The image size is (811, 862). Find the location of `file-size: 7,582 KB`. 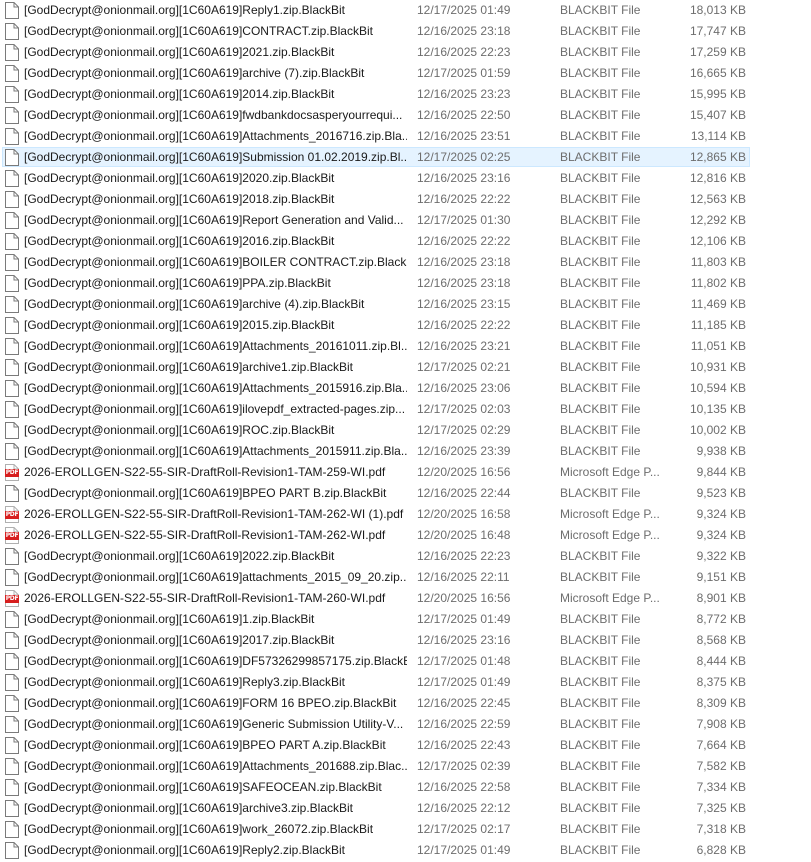

file-size: 7,582 KB is located at coordinates (721, 766).